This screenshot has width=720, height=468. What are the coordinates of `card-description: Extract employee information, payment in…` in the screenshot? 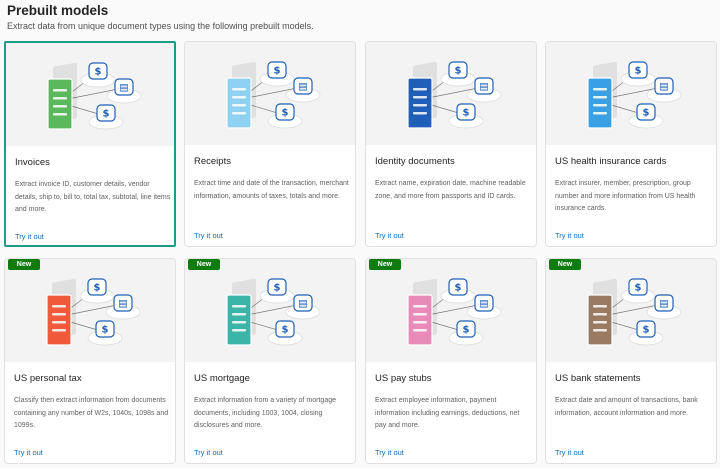 It's located at (447, 413).